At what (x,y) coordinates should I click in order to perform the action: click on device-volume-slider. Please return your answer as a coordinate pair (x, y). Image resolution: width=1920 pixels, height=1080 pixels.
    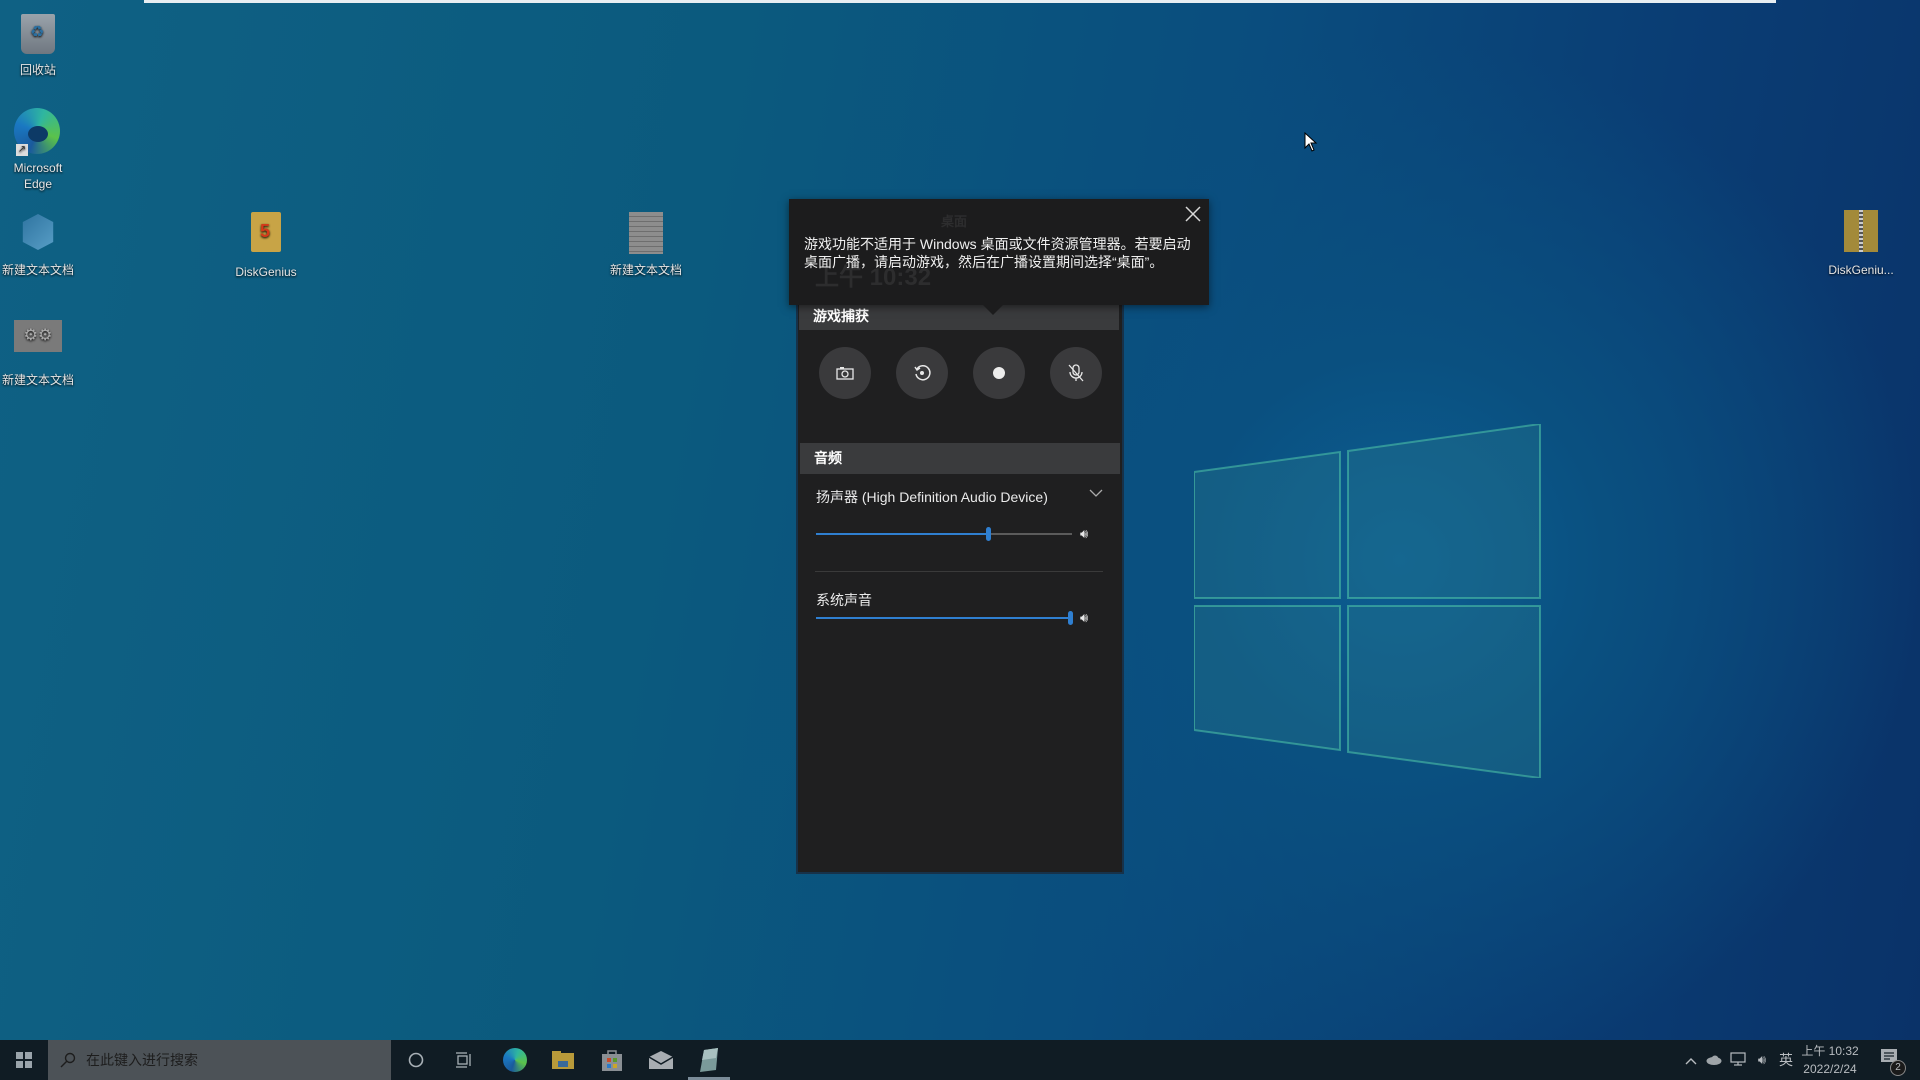
    Looking at the image, I should click on (944, 534).